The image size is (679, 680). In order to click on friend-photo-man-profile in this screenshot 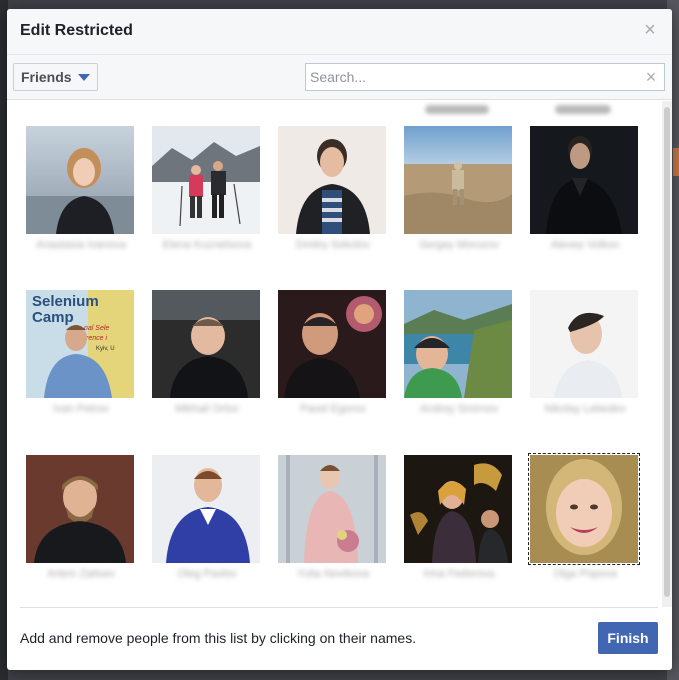, I will do `click(584, 344)`.